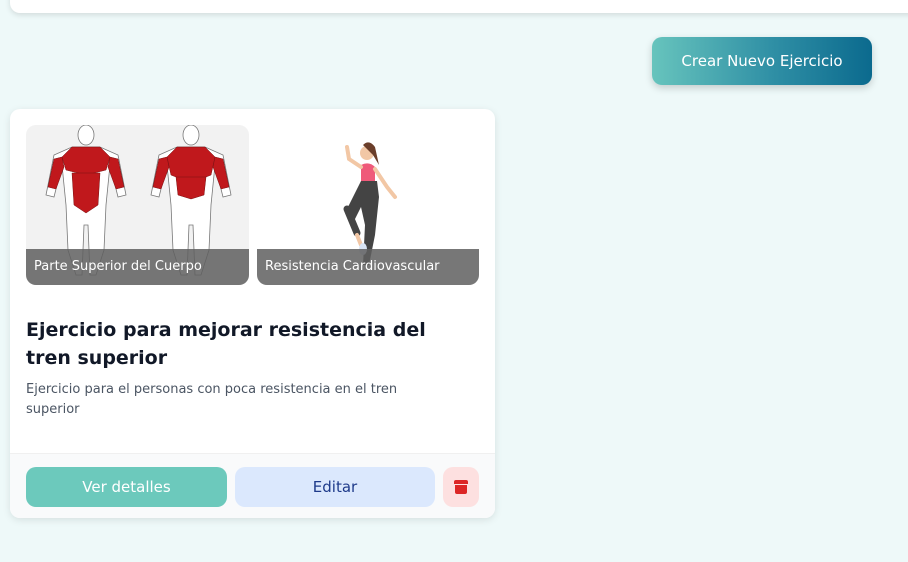  I want to click on muscle-group-image: Parte Superior del Cuerpo, so click(137, 205).